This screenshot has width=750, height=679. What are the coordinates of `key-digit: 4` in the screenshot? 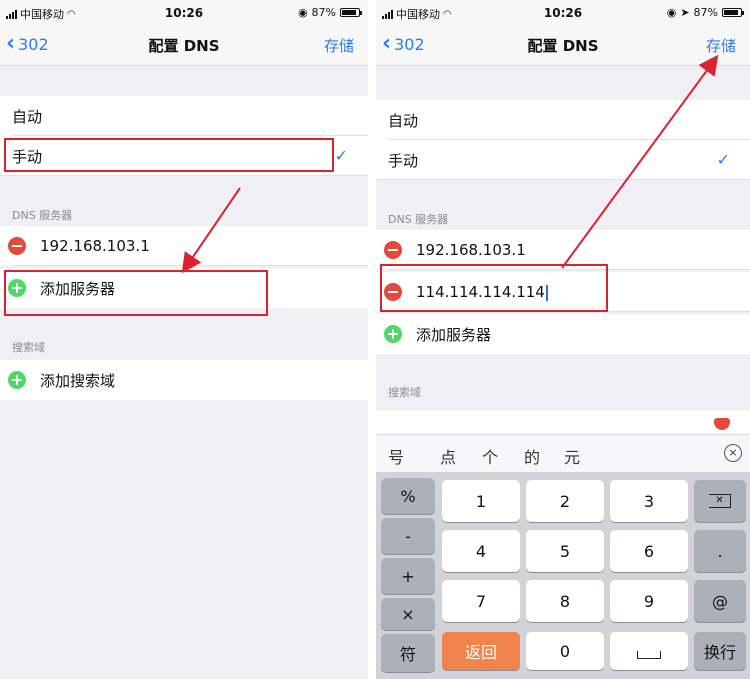 It's located at (481, 551).